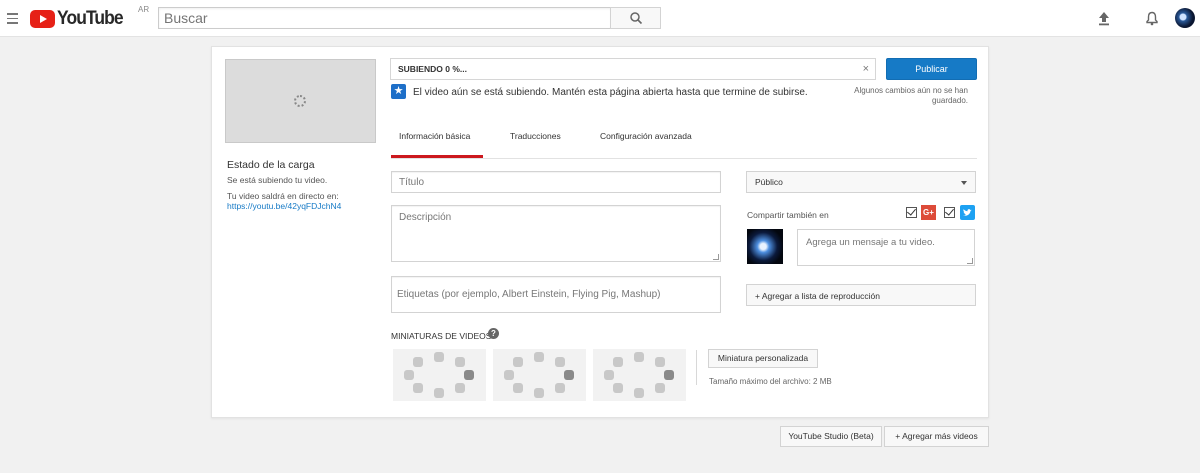 This screenshot has height=473, width=1200. What do you see at coordinates (765, 246) in the screenshot?
I see `channel-avatar` at bounding box center [765, 246].